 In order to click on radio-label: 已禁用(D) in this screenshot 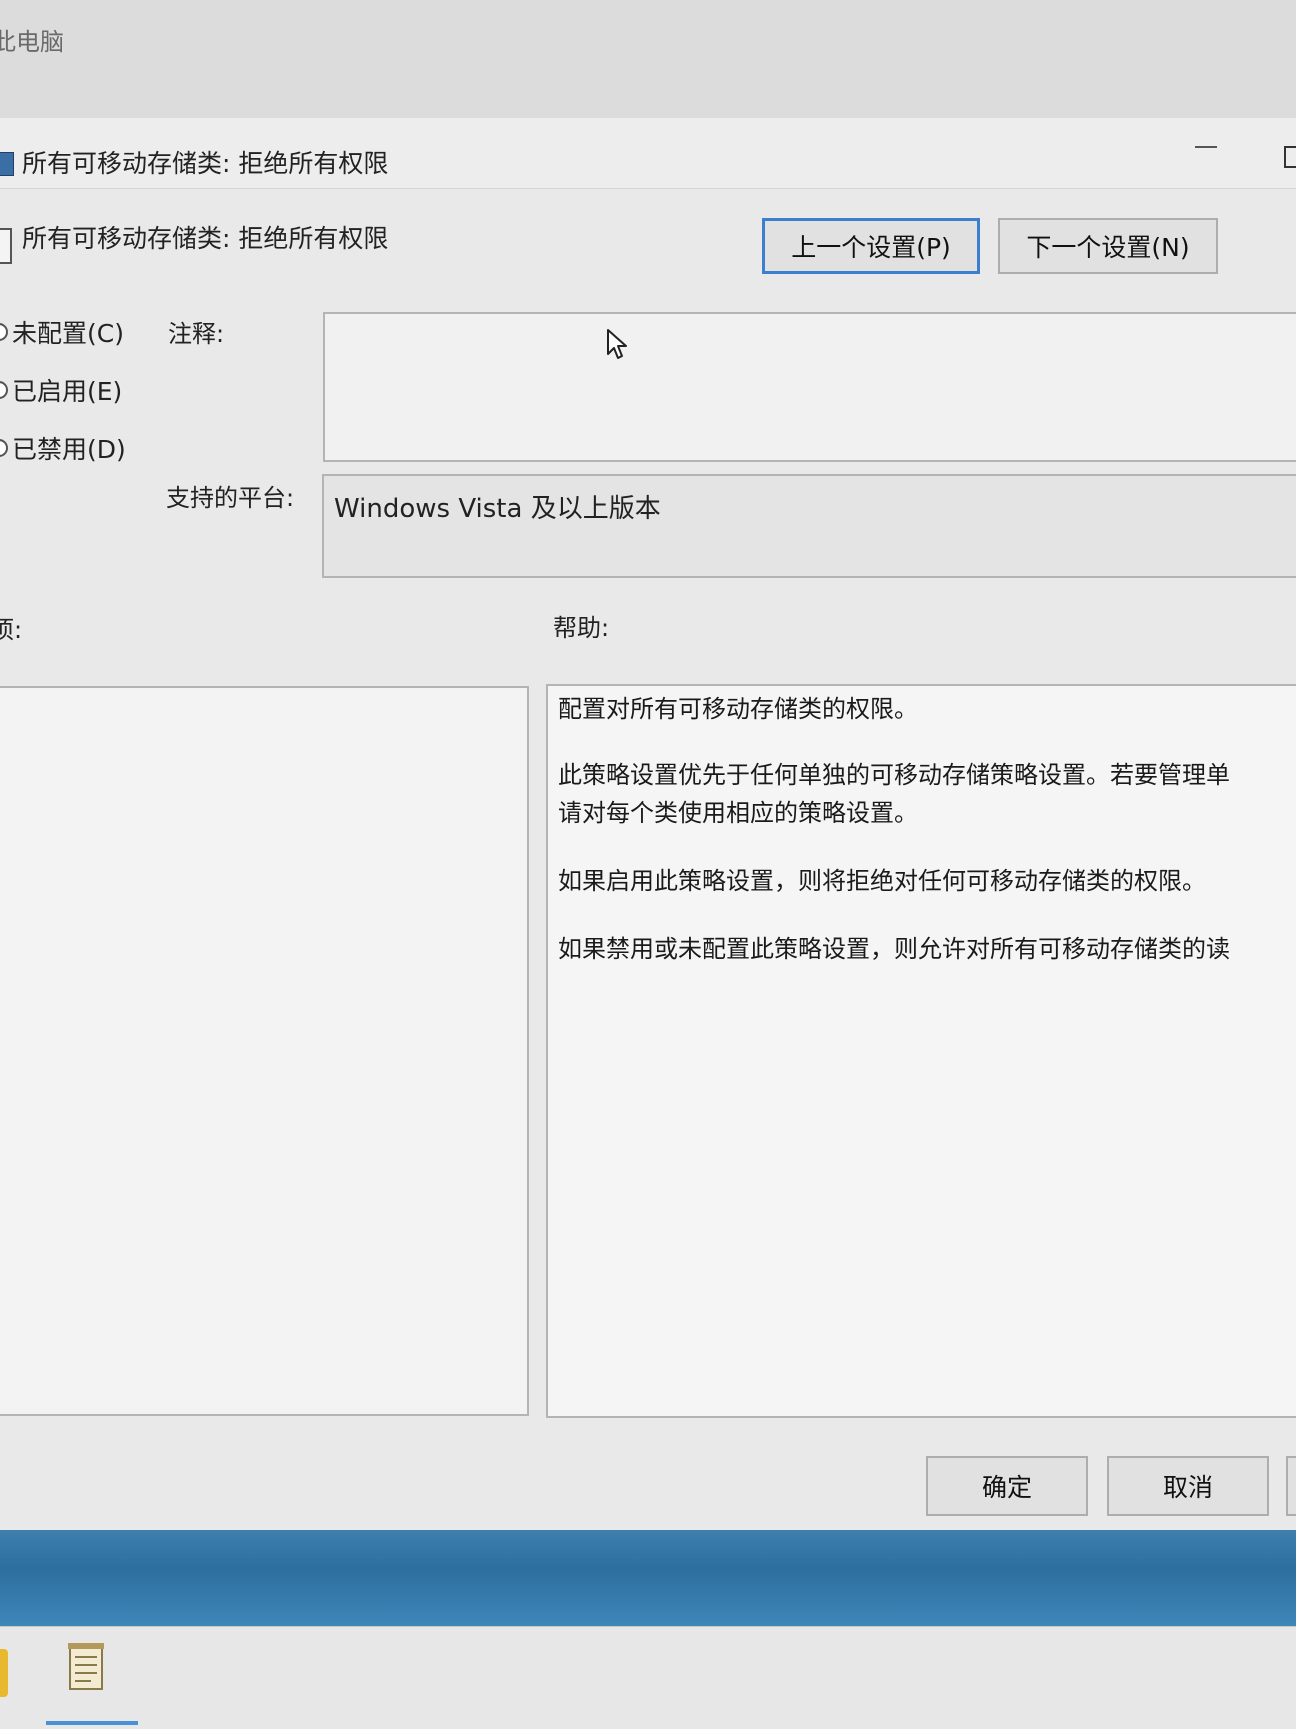, I will do `click(69, 449)`.